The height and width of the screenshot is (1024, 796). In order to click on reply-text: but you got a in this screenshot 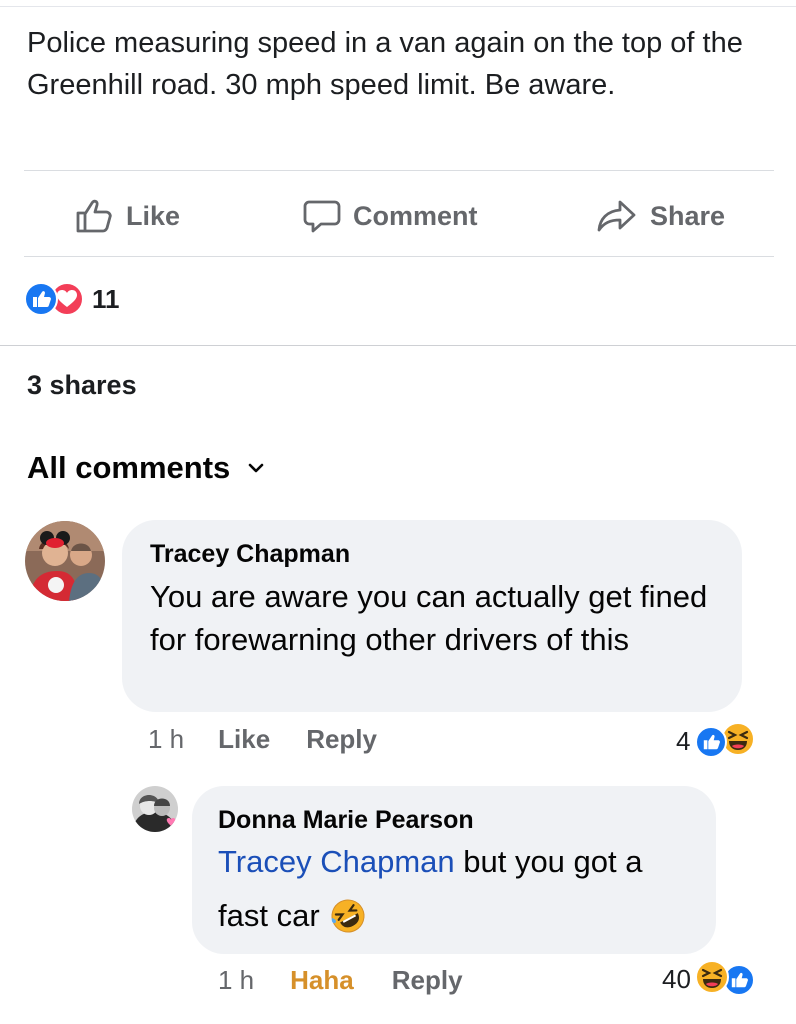, I will do `click(548, 861)`.